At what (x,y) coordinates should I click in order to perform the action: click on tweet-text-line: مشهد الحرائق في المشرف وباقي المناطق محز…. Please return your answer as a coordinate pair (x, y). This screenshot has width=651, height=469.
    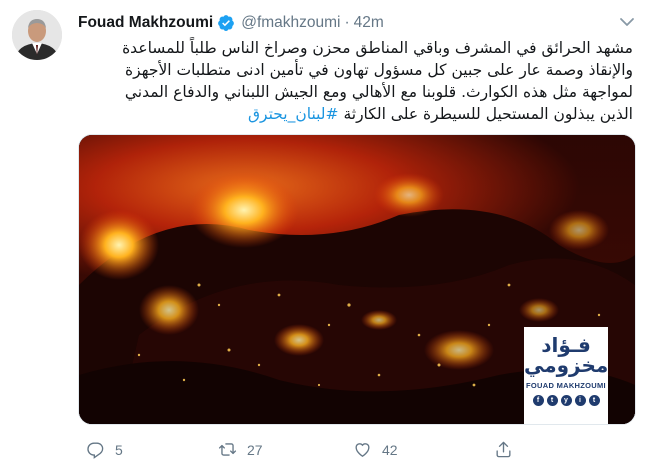
    Looking at the image, I should click on (377, 48).